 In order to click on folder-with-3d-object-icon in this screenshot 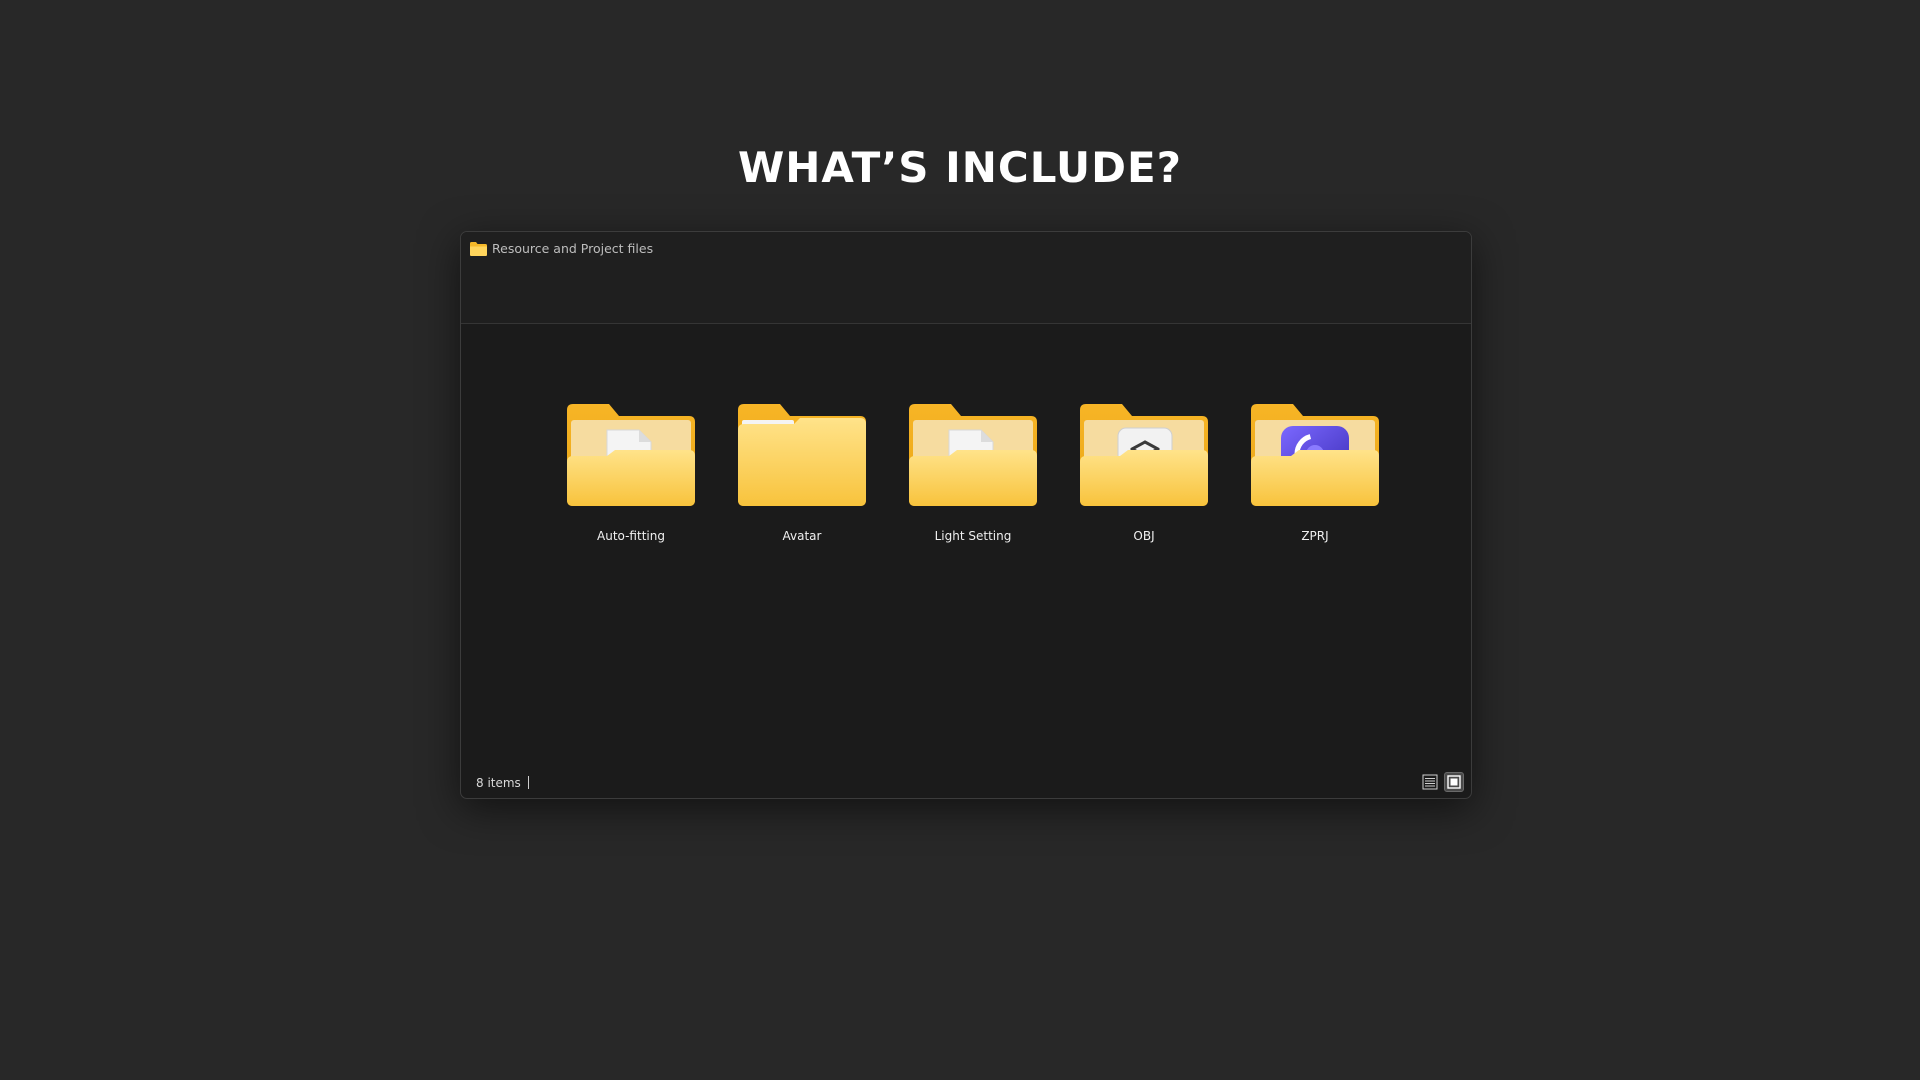, I will do `click(1144, 455)`.